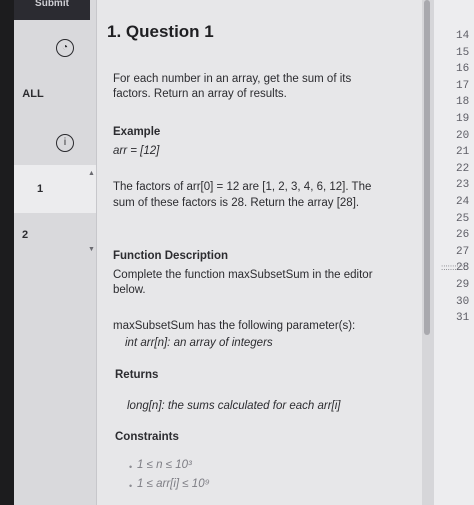  I want to click on line-number: 30, so click(463, 301).